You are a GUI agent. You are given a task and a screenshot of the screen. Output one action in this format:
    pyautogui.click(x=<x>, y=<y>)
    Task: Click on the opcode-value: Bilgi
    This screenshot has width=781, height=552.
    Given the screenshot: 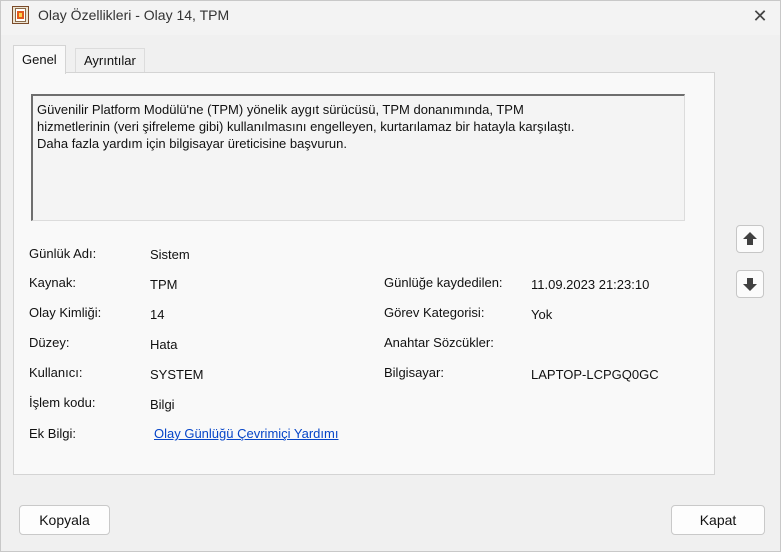 What is the action you would take?
    pyautogui.click(x=162, y=404)
    